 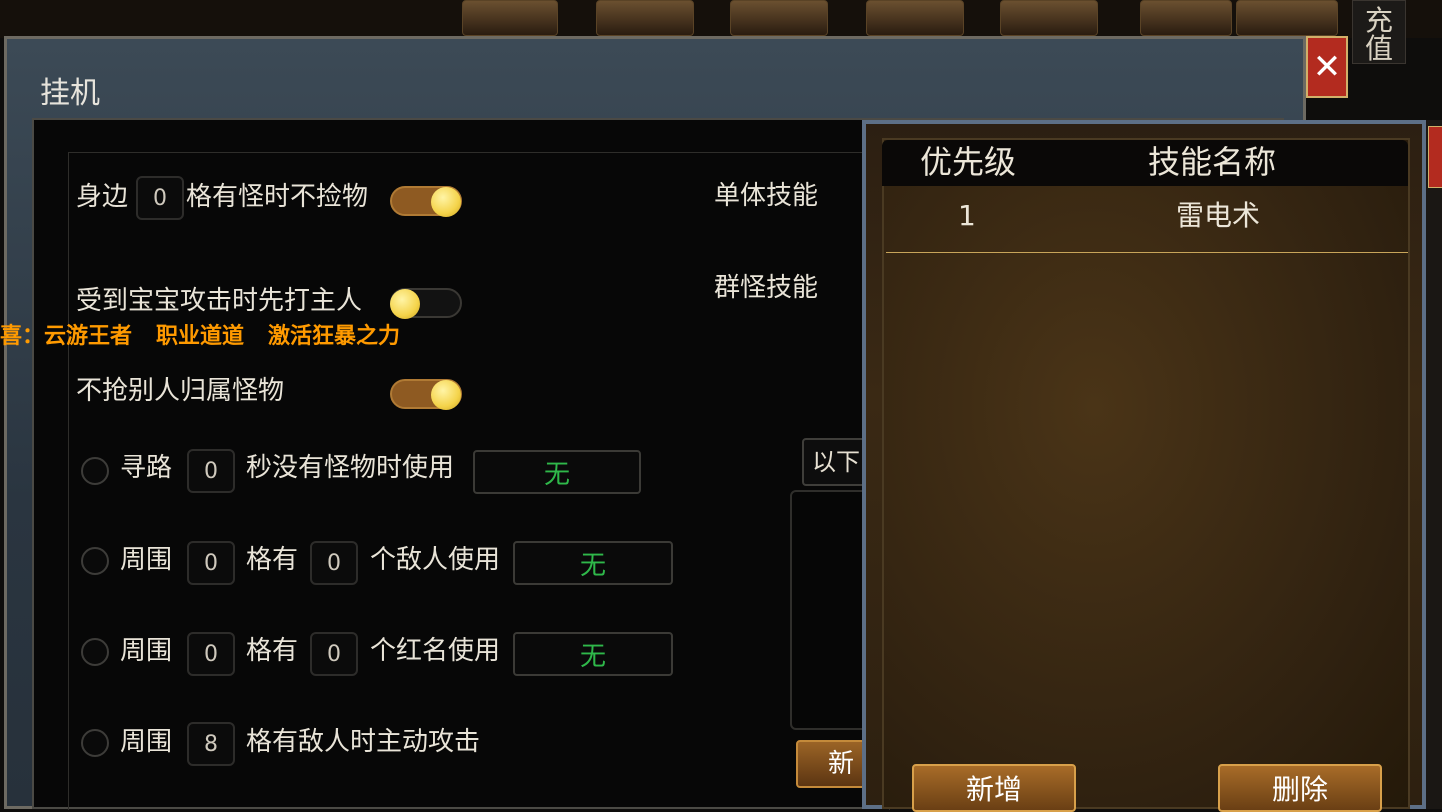 I want to click on announce-item: 激活狂暴之力, so click(x=334, y=336).